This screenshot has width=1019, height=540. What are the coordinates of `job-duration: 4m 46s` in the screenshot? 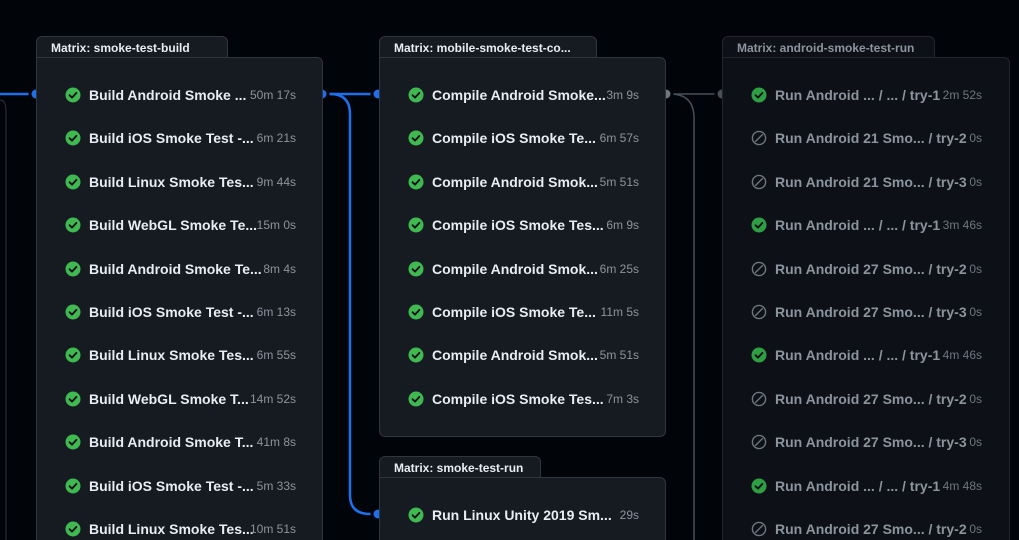 It's located at (962, 355).